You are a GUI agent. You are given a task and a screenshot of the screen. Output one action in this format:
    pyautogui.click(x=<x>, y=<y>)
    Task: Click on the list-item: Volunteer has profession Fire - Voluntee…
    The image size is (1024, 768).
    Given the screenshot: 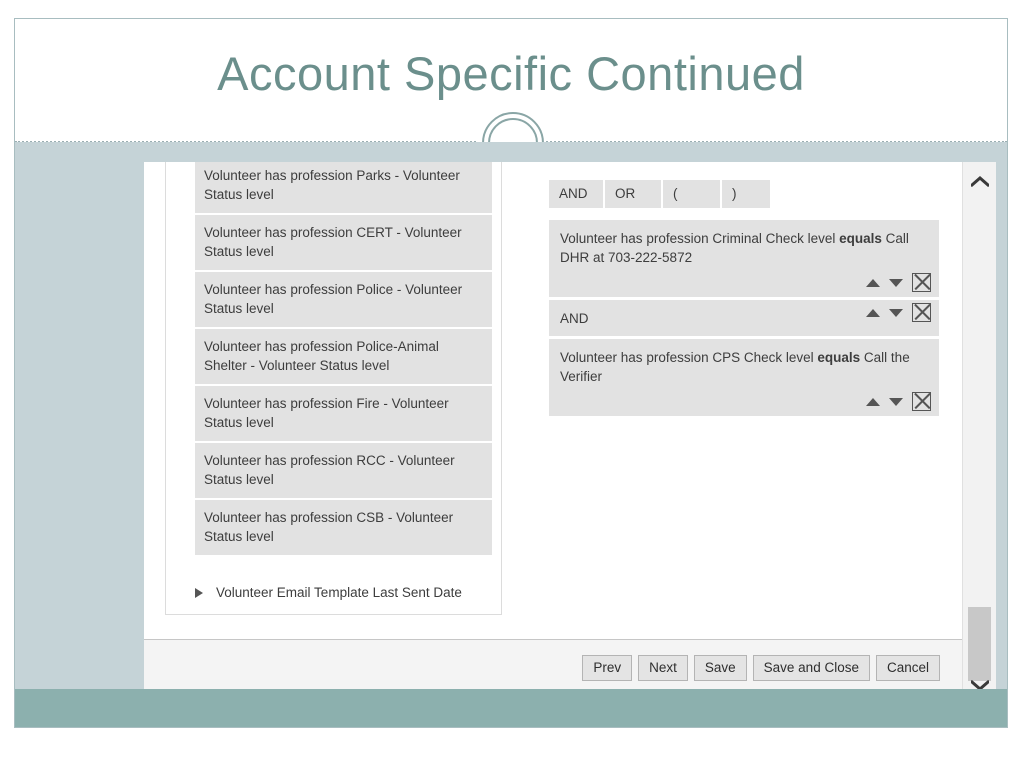 What is the action you would take?
    pyautogui.click(x=343, y=413)
    